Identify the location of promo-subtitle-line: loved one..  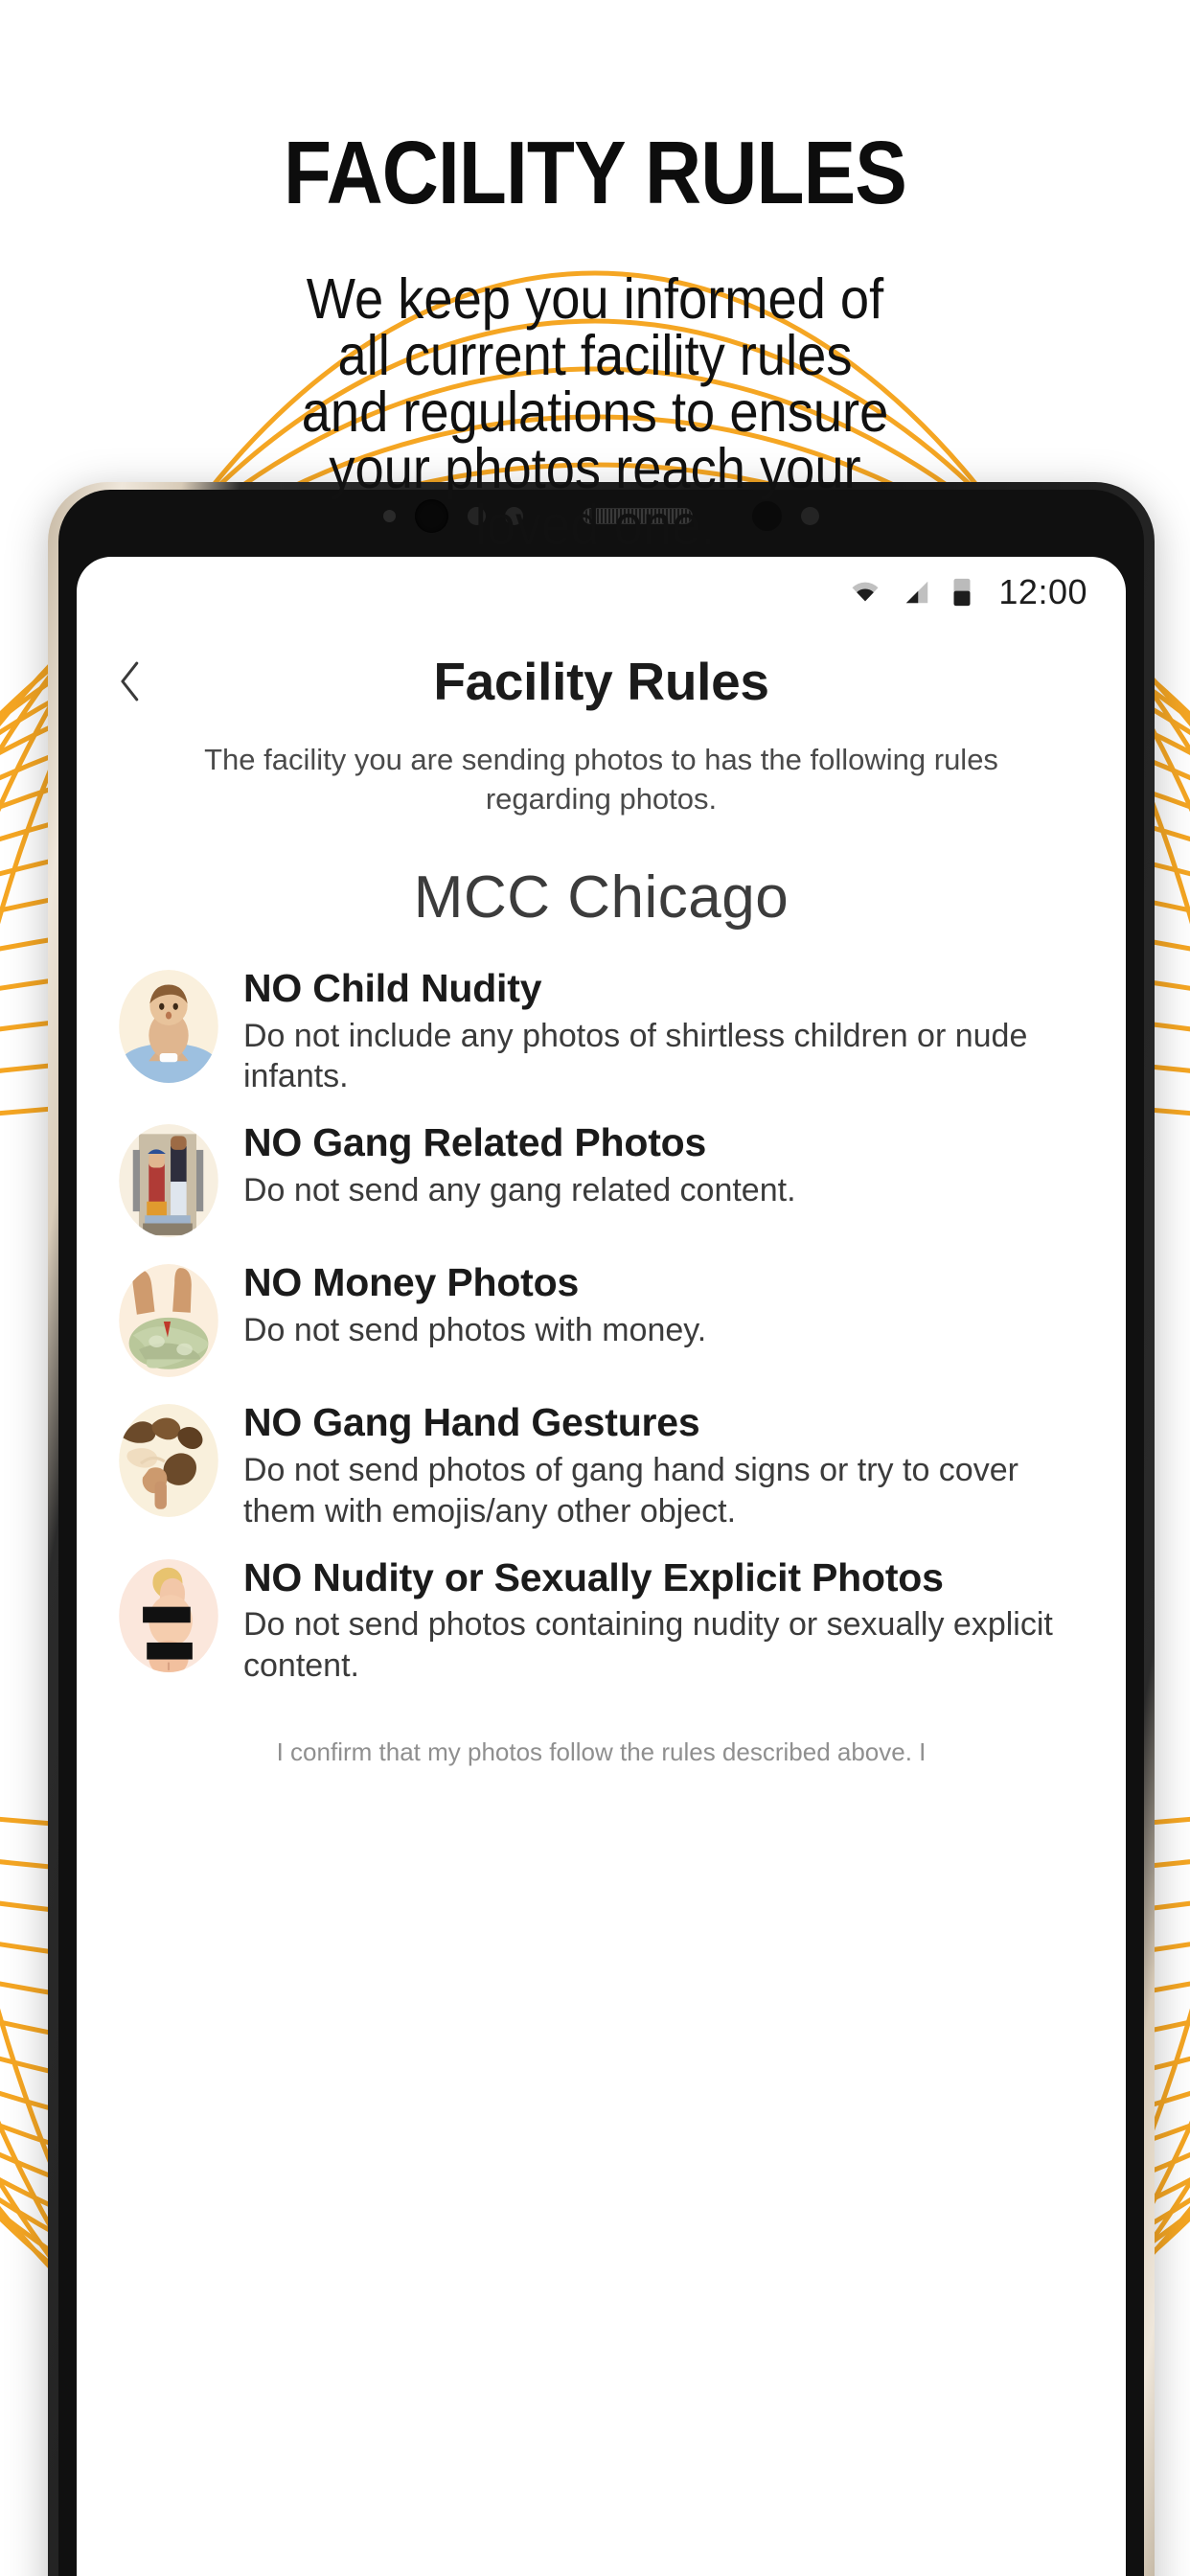
(595, 525).